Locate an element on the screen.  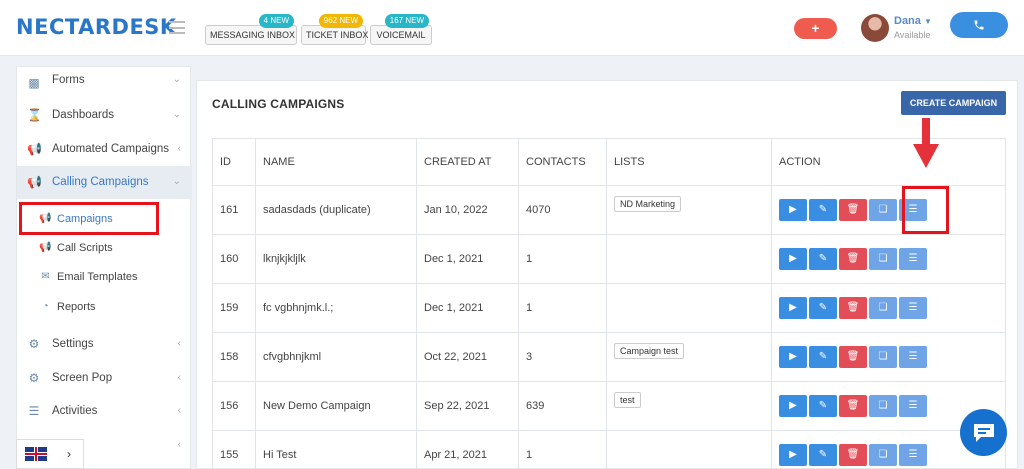
sidebar-subitem-call-scripts: 📢 Call Scripts is located at coordinates (104, 248).